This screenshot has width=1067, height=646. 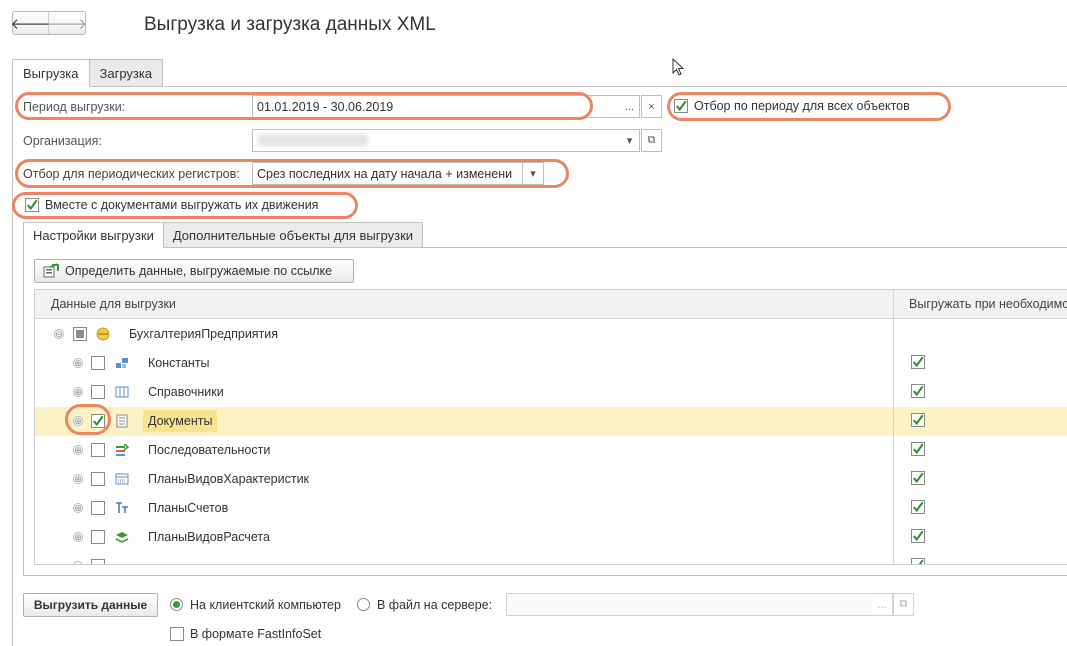 I want to click on radio-server, so click(x=363, y=604).